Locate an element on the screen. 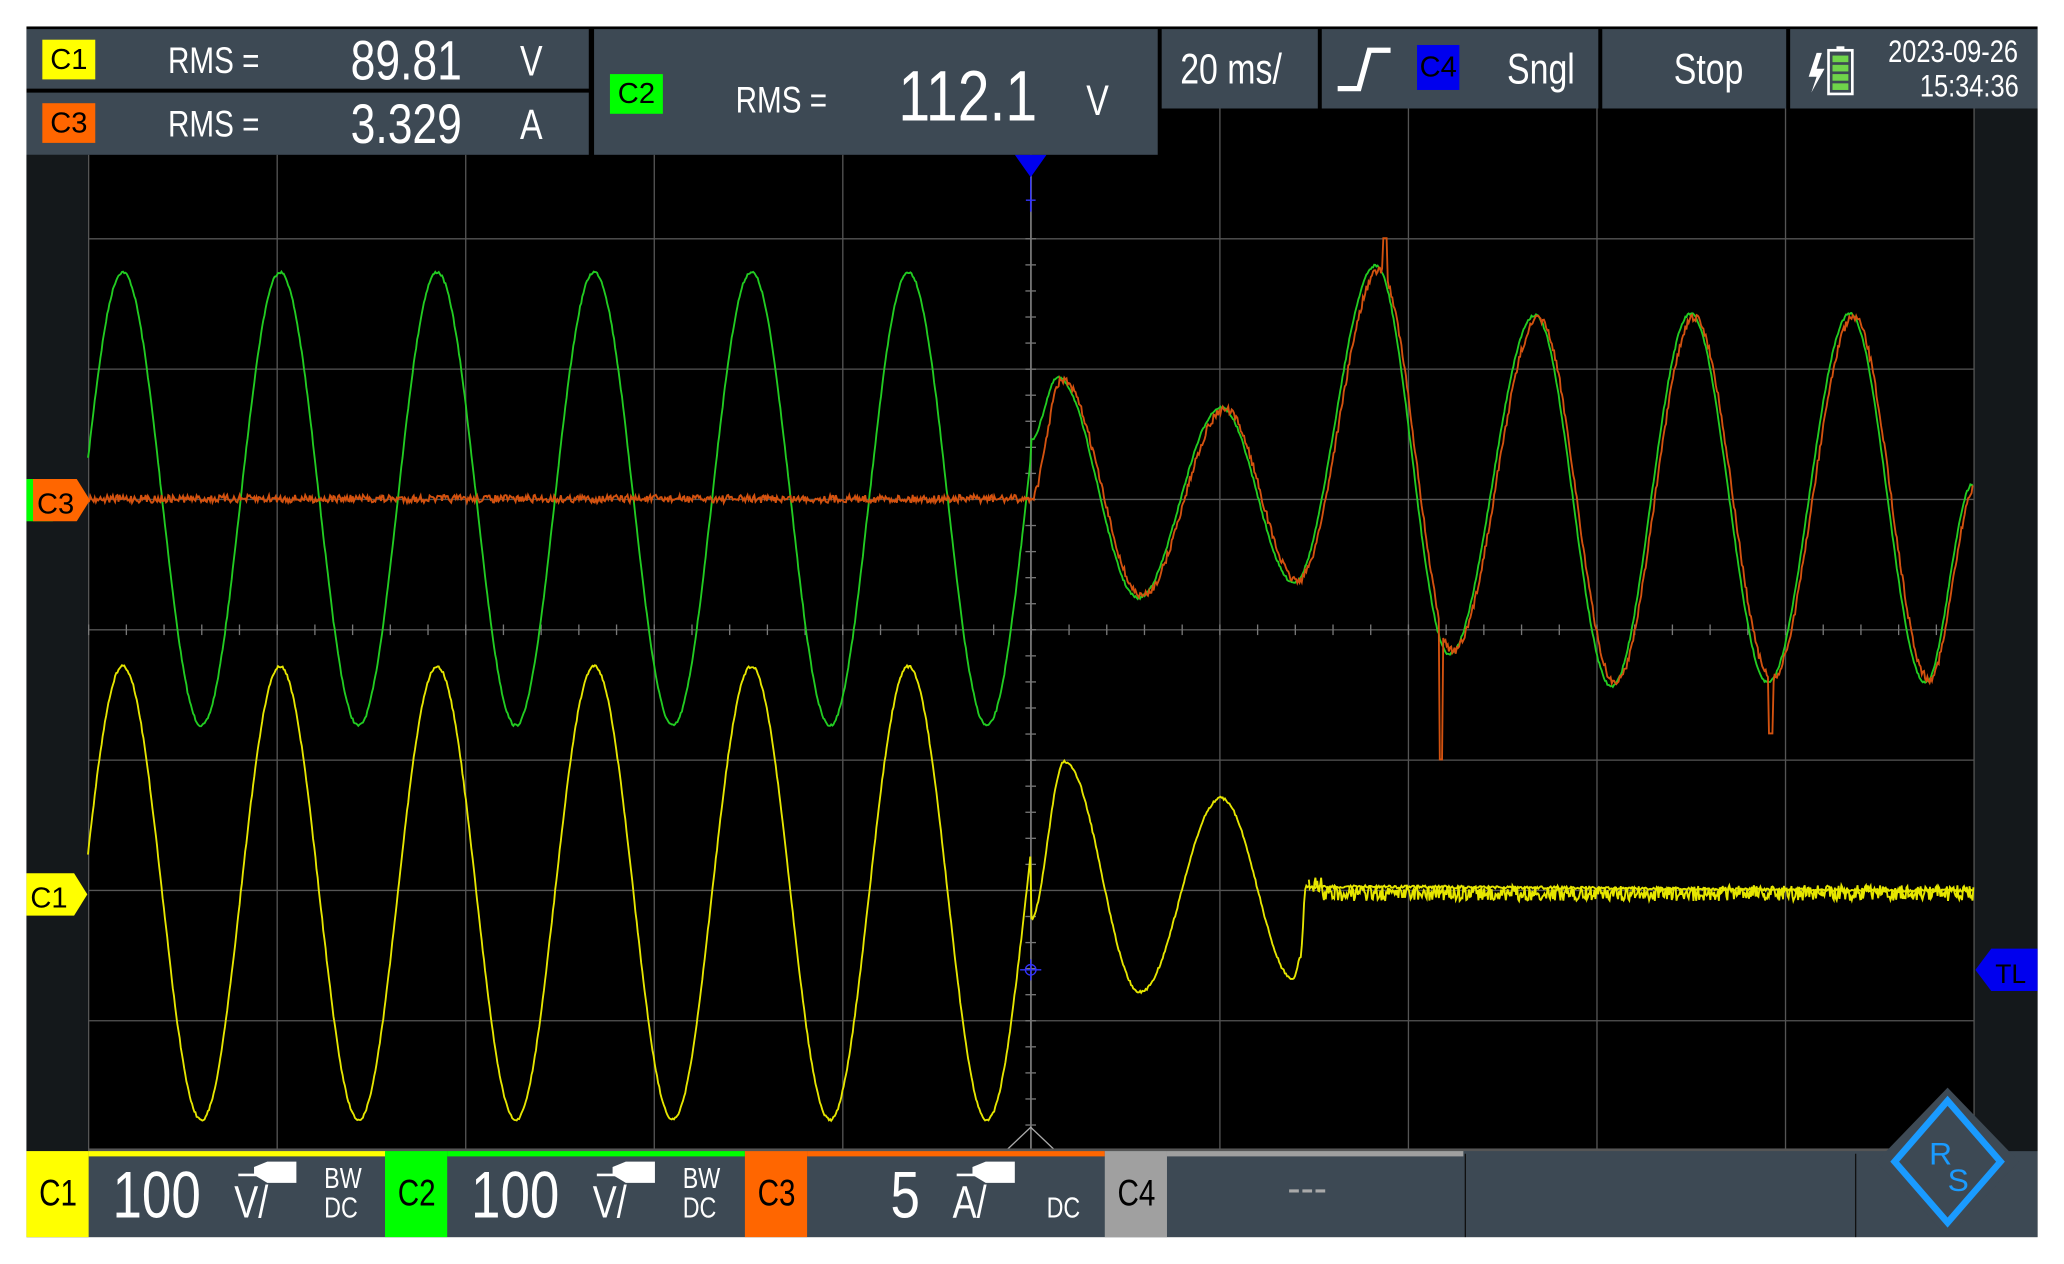 The width and height of the screenshot is (2064, 1264). rising-edge-icon is located at coordinates (1364, 69).